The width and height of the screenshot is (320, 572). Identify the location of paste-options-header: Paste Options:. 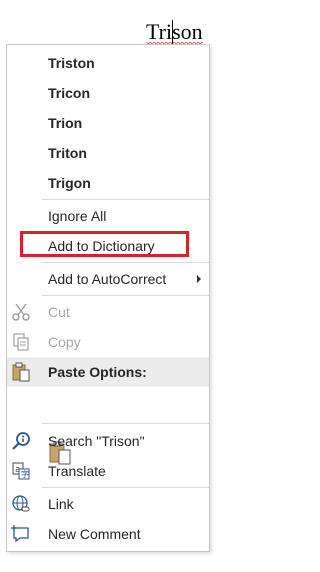
(108, 372).